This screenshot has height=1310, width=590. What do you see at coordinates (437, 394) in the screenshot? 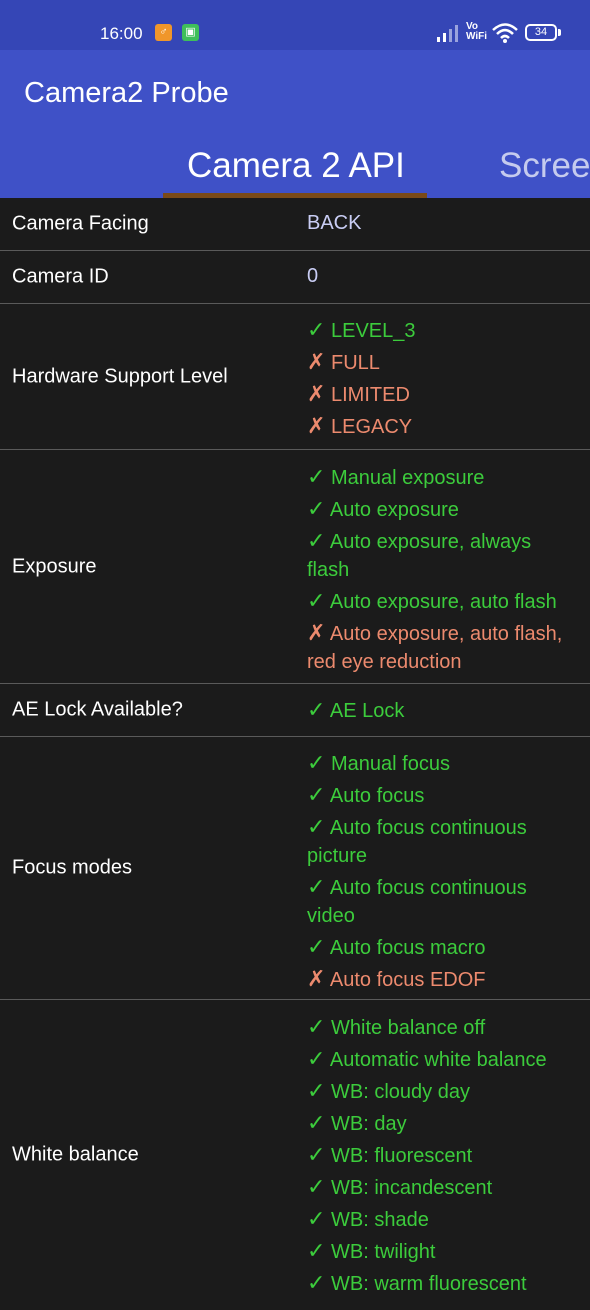
I see `capability-item: ✗ LIMITED` at bounding box center [437, 394].